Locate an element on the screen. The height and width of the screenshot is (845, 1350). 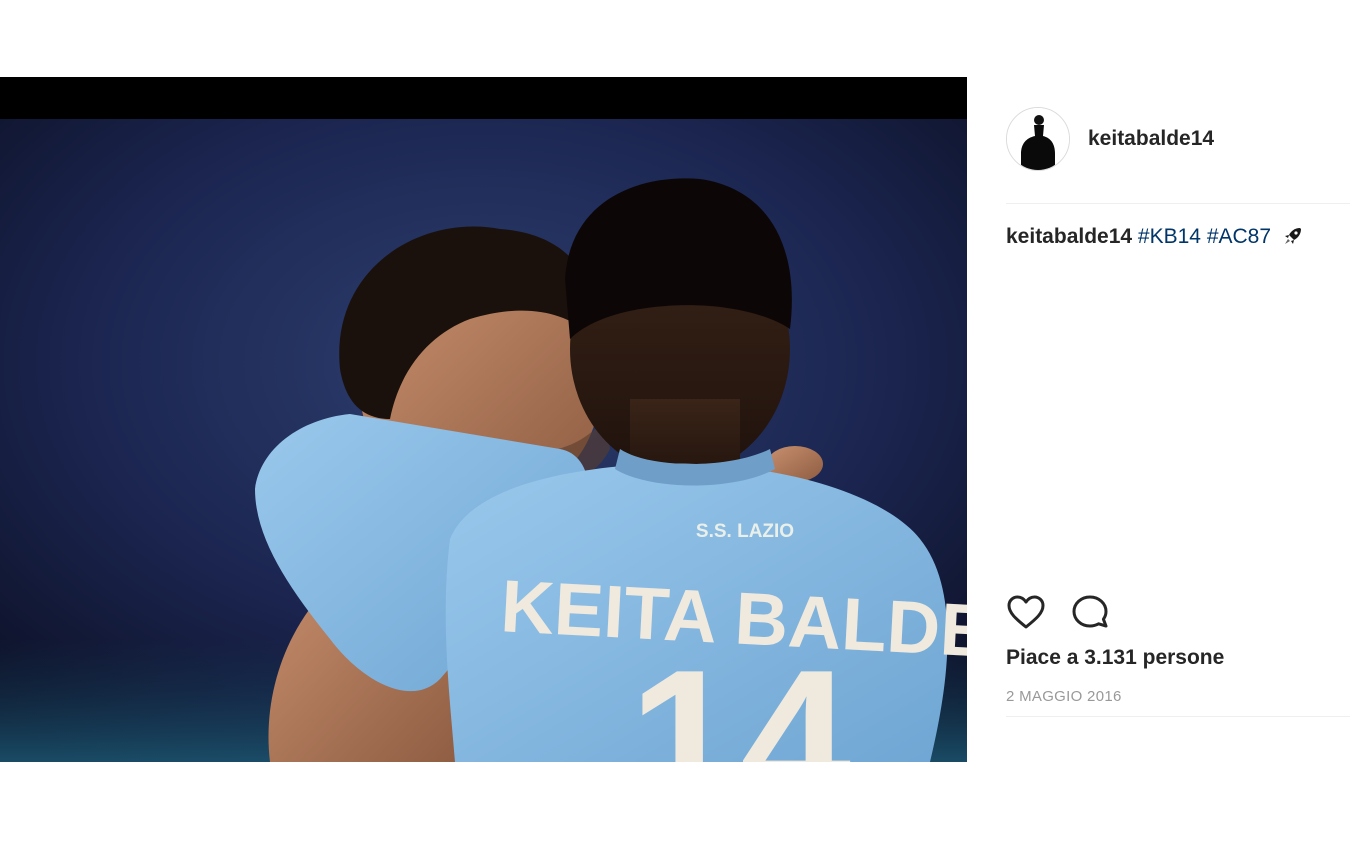
hashtag-kb14: #KB14 is located at coordinates (1169, 236).